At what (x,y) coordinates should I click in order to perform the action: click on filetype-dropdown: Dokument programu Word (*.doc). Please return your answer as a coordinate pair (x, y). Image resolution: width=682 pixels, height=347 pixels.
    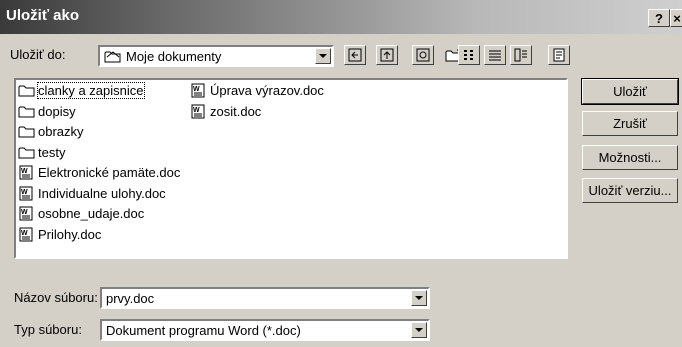
    Looking at the image, I should click on (265, 330).